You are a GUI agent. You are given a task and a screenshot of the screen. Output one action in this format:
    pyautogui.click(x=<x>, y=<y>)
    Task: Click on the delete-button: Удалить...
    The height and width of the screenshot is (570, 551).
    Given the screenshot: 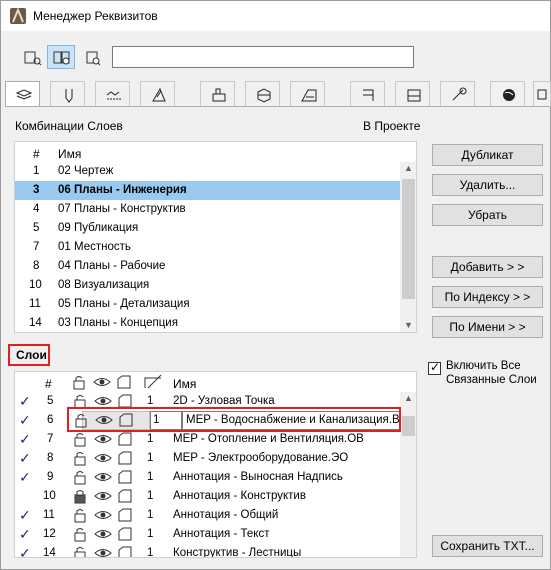 What is the action you would take?
    pyautogui.click(x=487, y=185)
    